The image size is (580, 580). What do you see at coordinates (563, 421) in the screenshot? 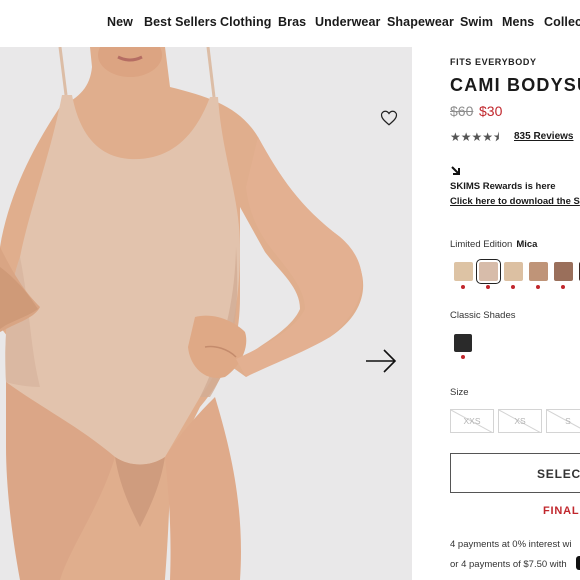
I see `size-option-s: S` at bounding box center [563, 421].